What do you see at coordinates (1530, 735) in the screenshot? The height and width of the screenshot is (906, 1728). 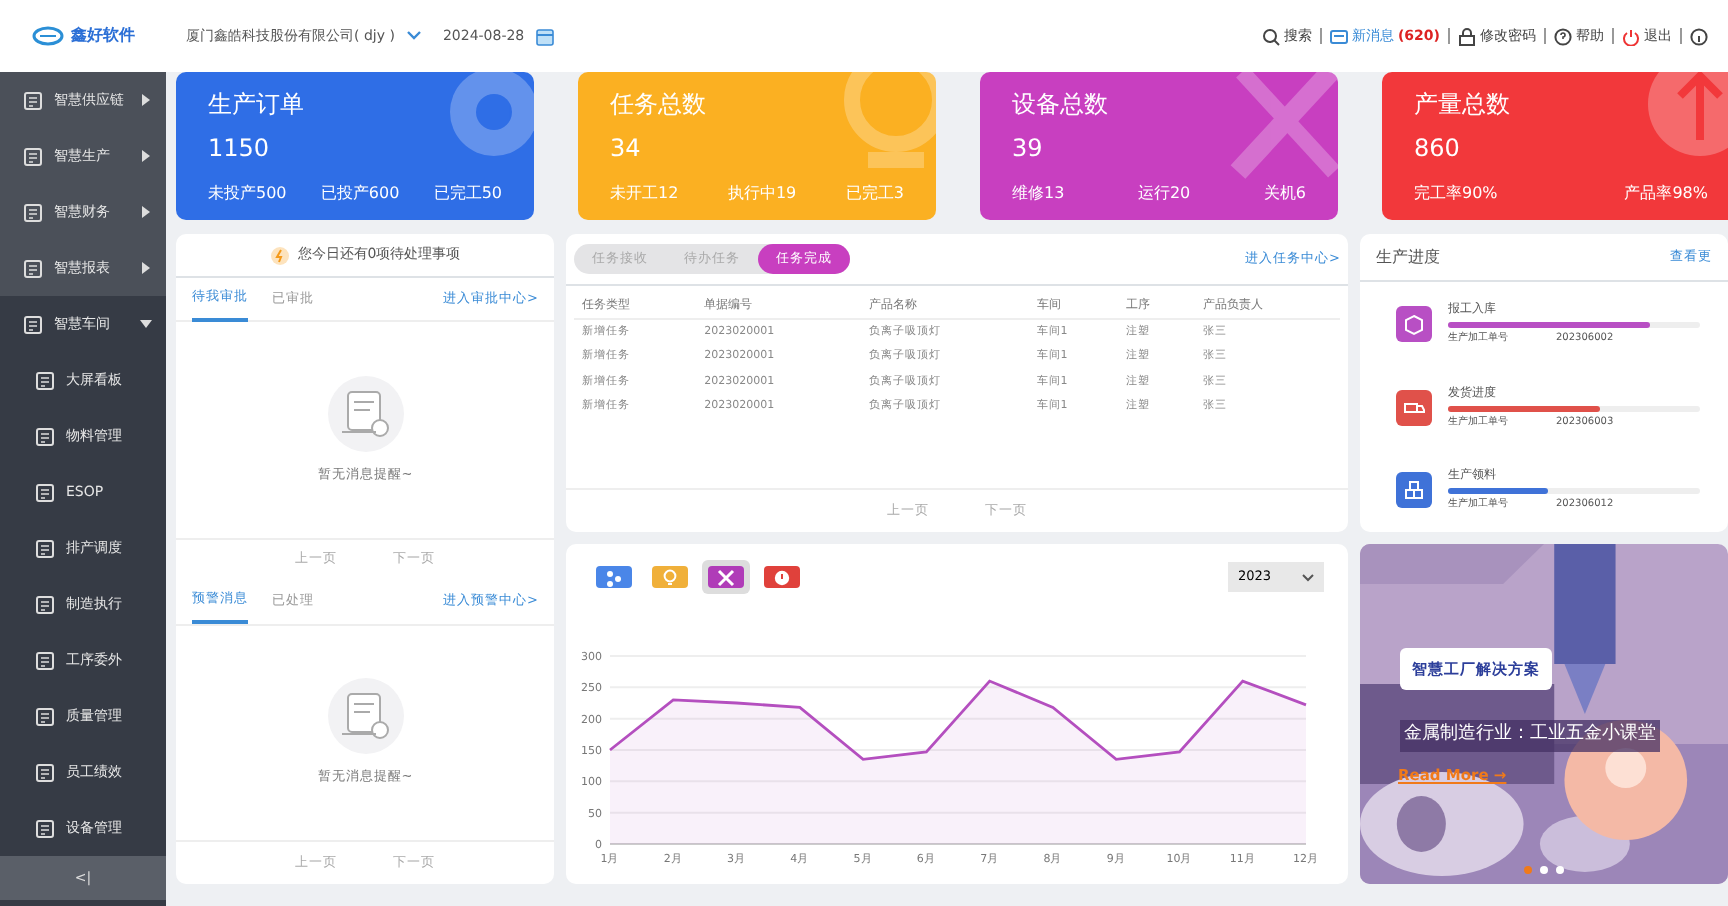 I see `banner-headline: 金属制造行业：工业五金小课堂` at bounding box center [1530, 735].